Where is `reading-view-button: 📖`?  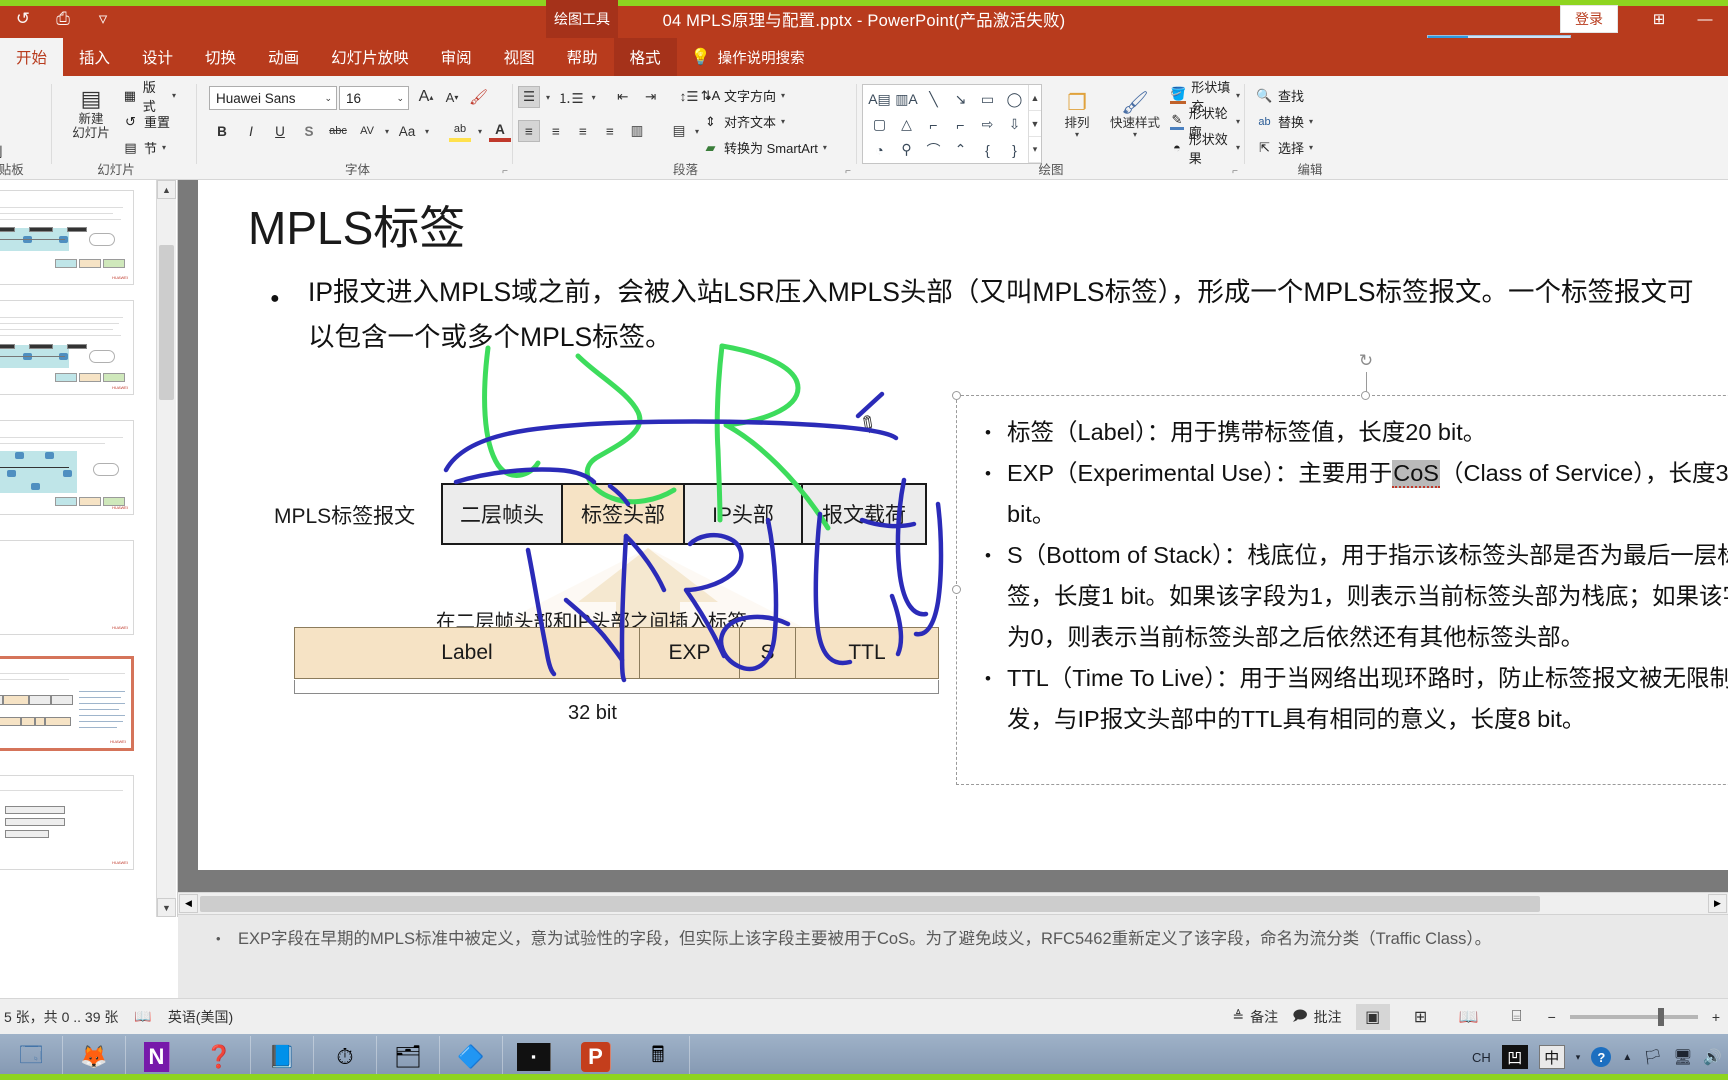
reading-view-button: 📖 is located at coordinates (1469, 1017).